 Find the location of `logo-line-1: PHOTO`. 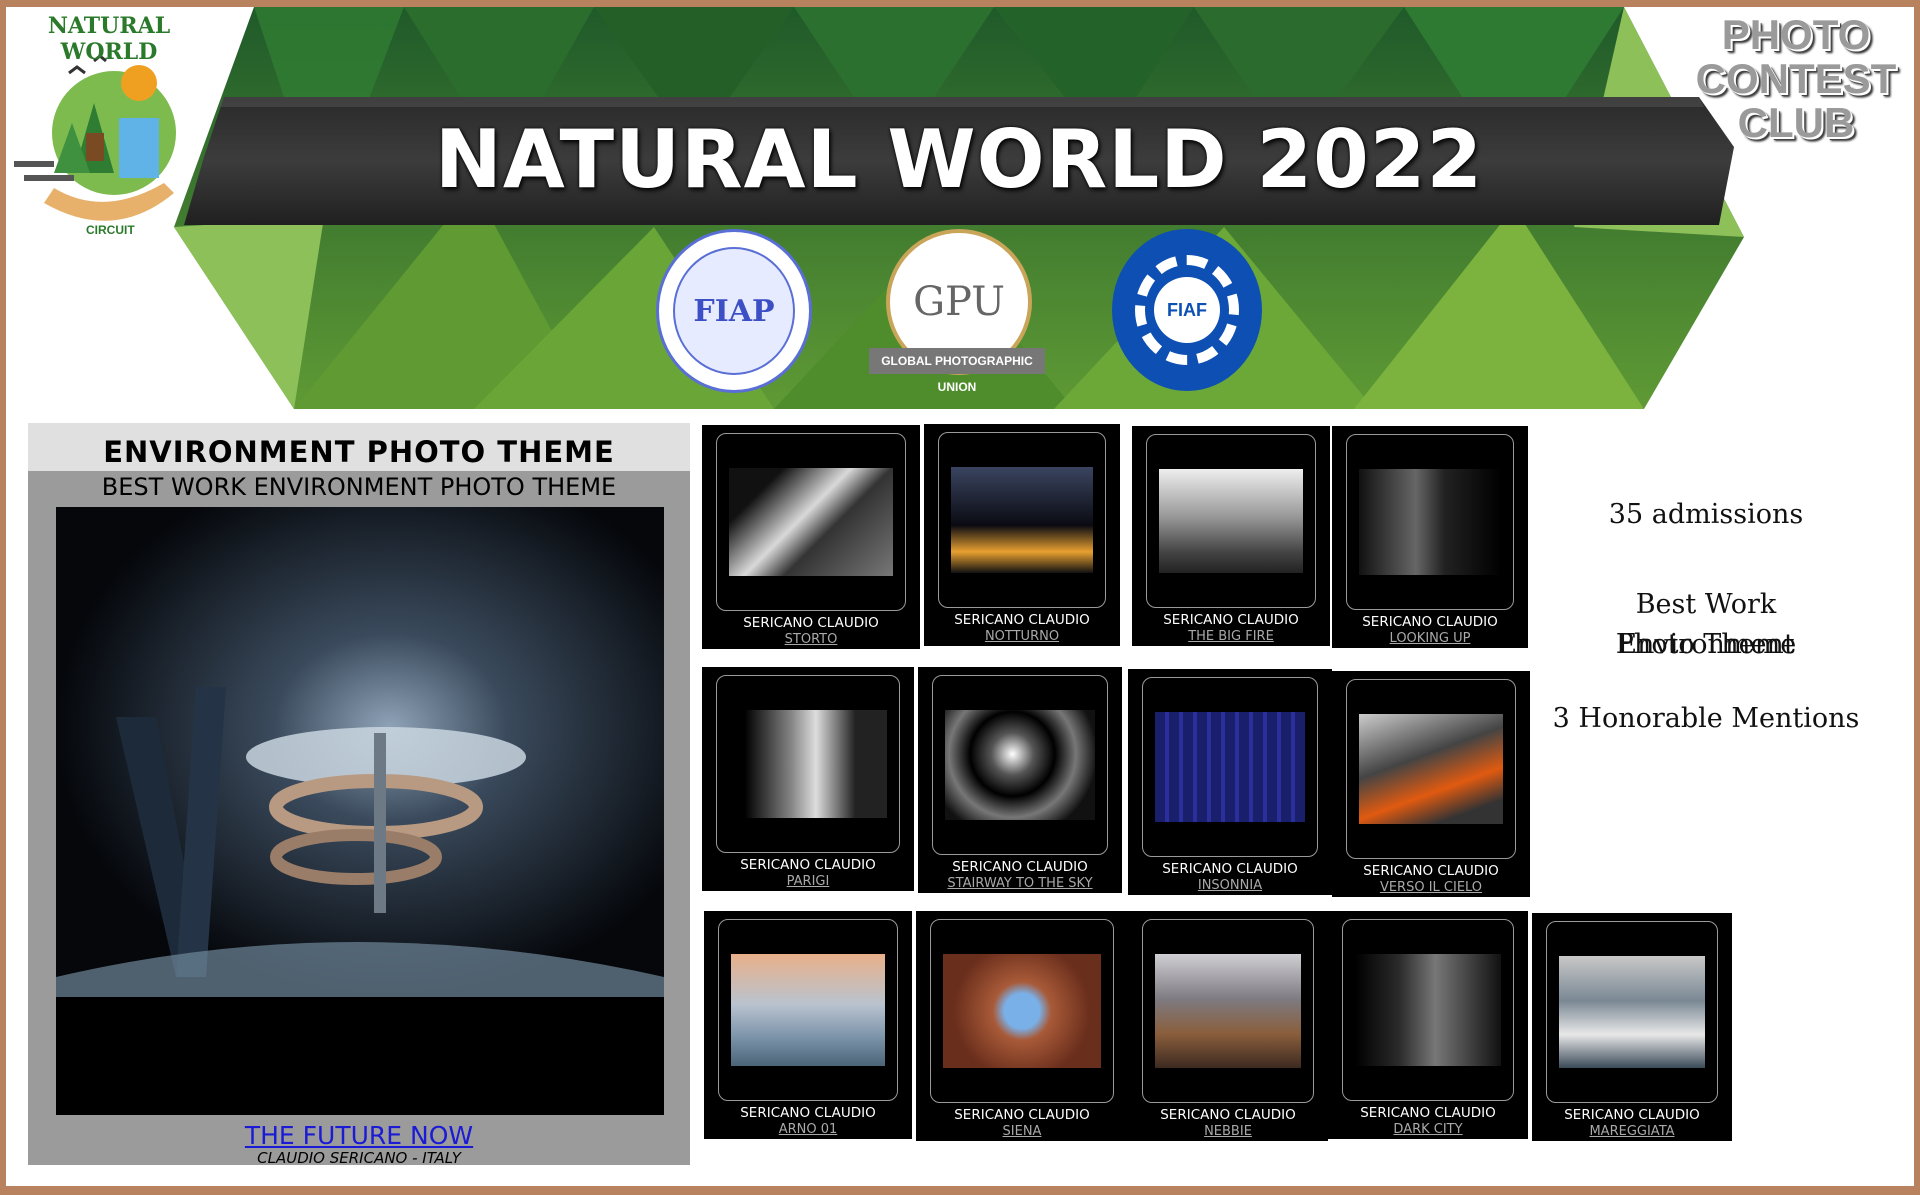

logo-line-1: PHOTO is located at coordinates (1796, 34).